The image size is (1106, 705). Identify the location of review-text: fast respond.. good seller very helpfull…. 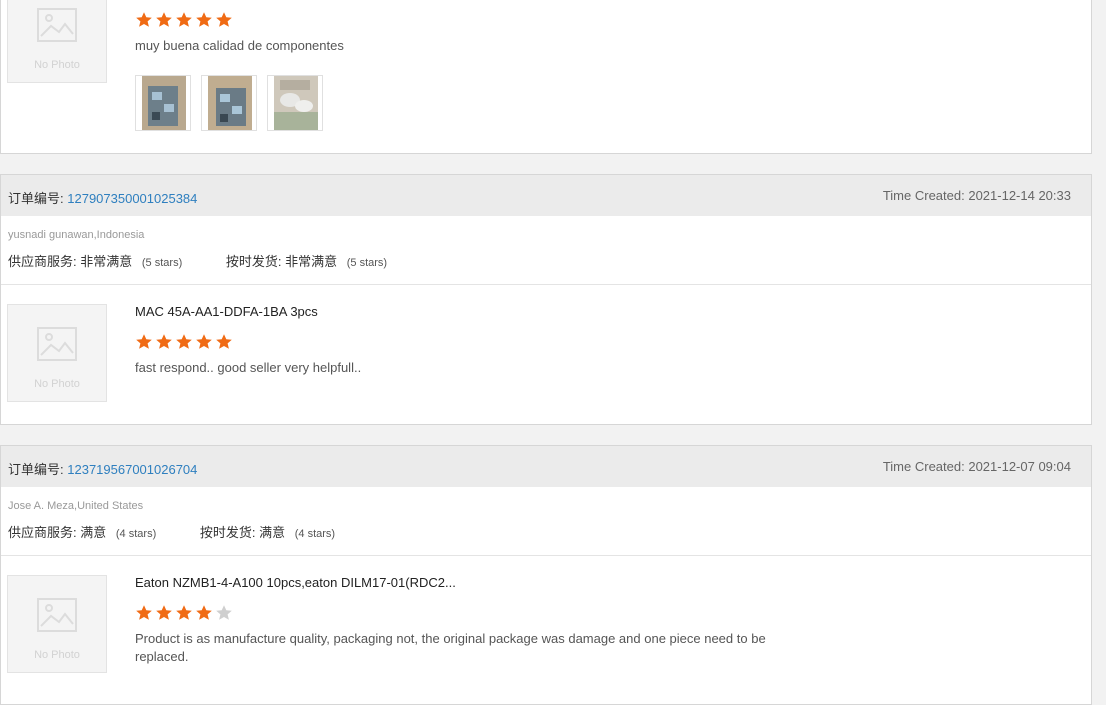
(248, 367).